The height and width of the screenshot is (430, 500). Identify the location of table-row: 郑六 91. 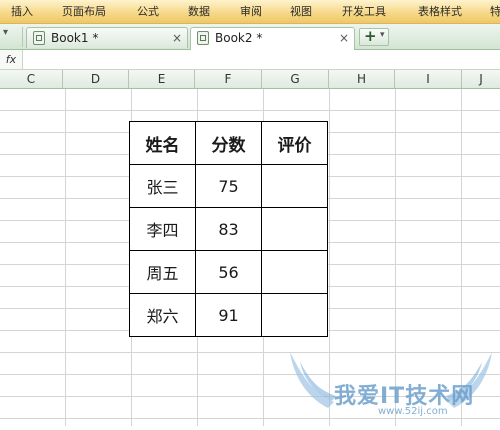
(228, 315).